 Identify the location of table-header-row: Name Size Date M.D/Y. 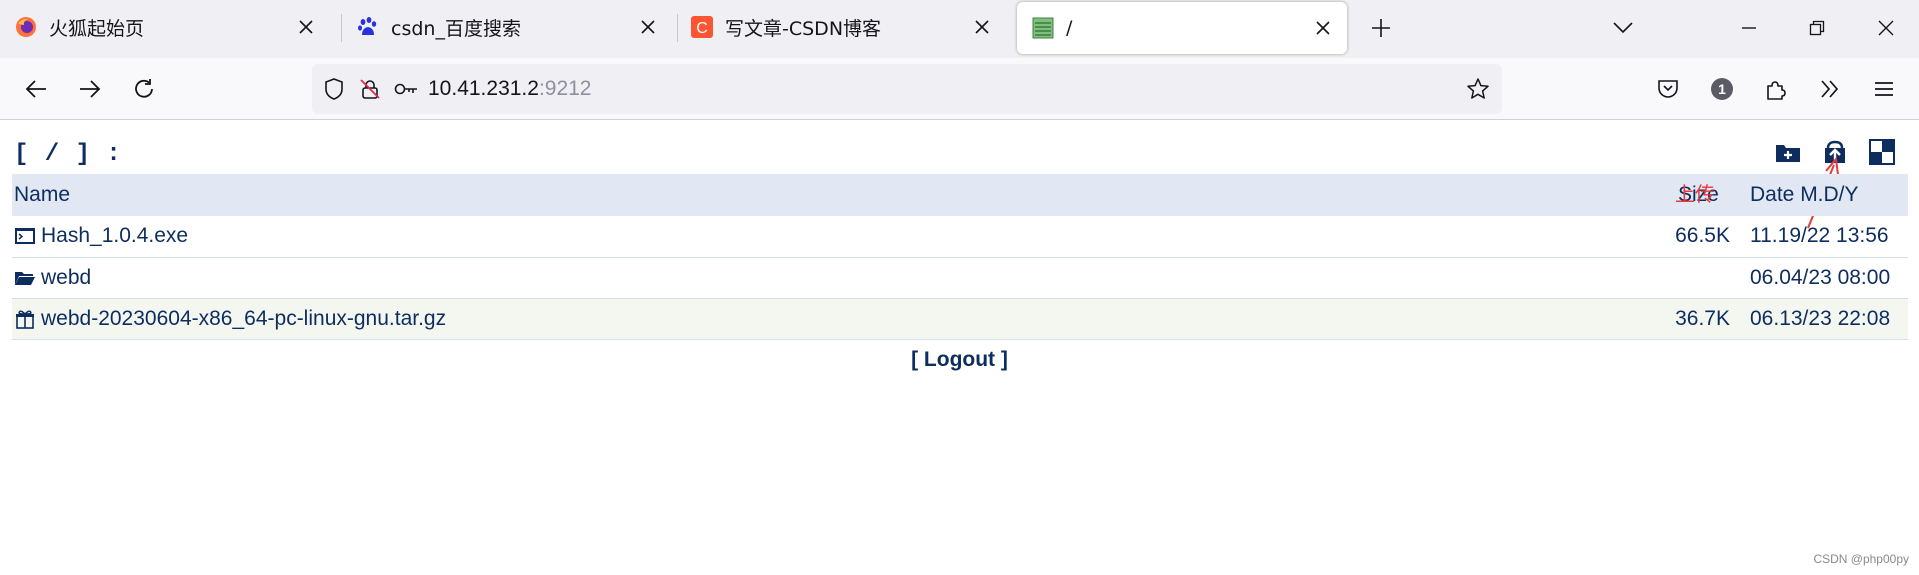
(960, 195).